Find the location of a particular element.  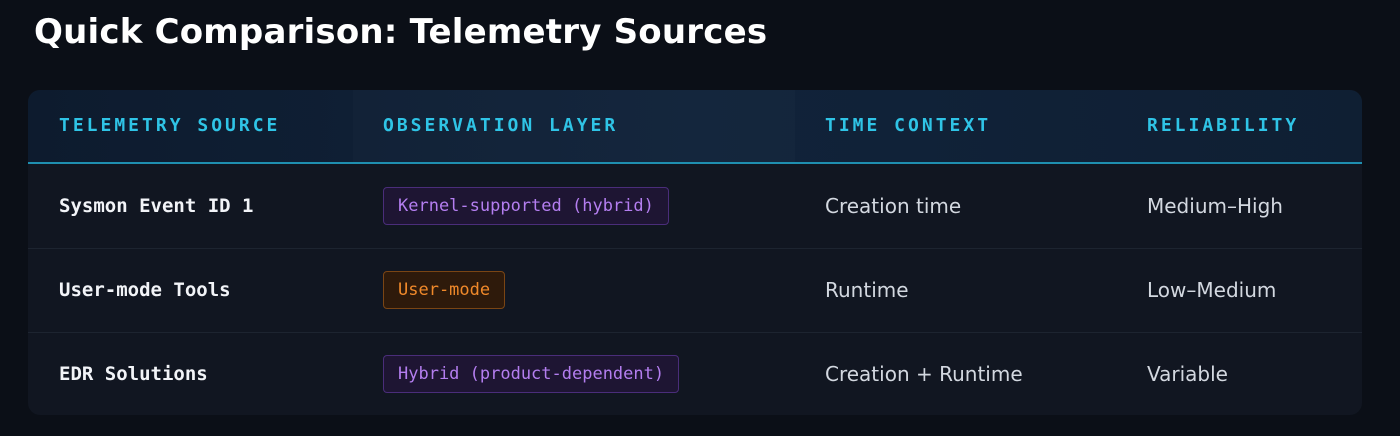

header-observation-layer: OBSERVATION LAYER is located at coordinates (501, 125).